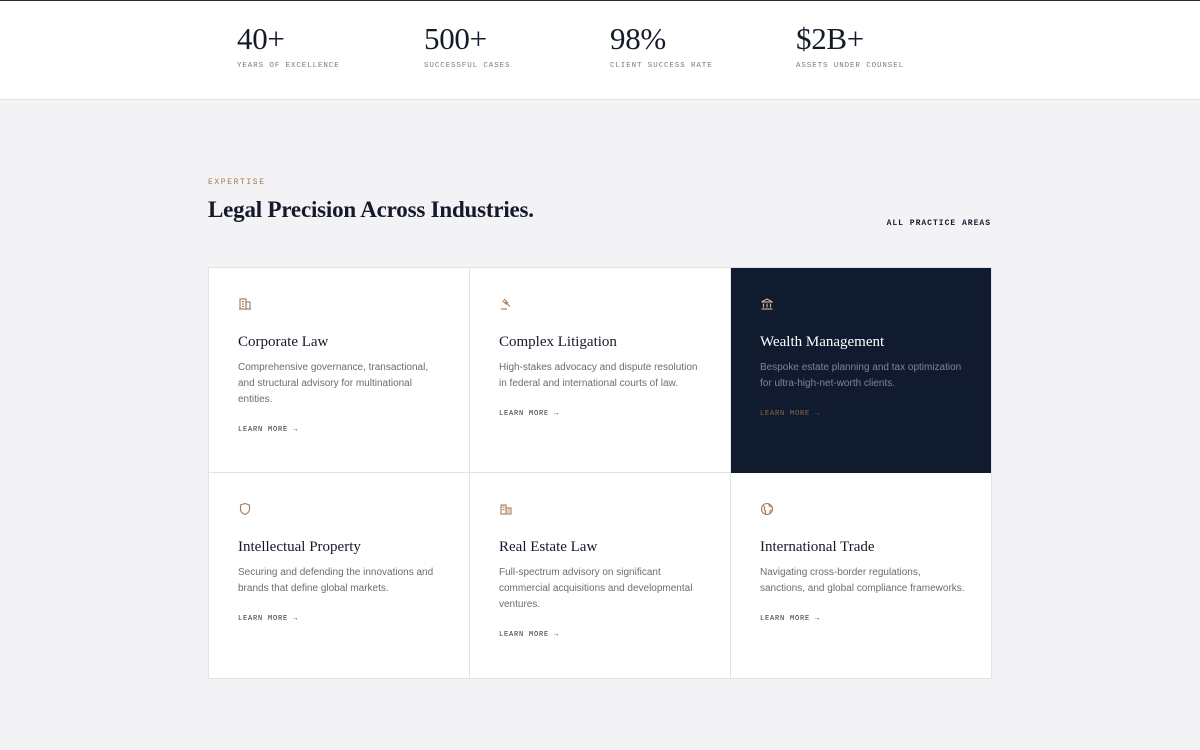 The width and height of the screenshot is (1200, 750). I want to click on stat-value: 40+, so click(261, 38).